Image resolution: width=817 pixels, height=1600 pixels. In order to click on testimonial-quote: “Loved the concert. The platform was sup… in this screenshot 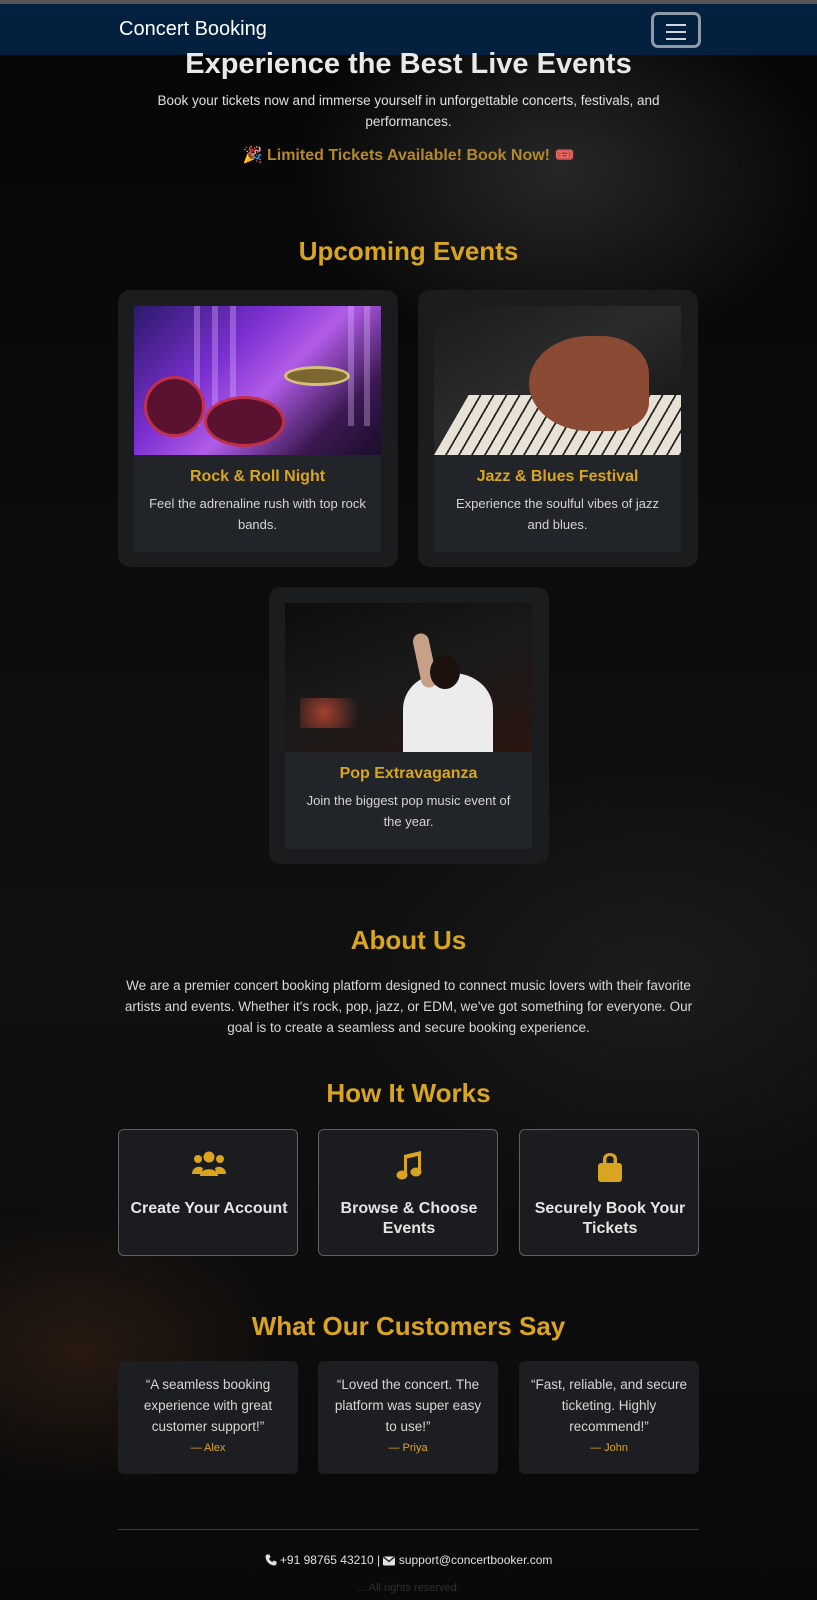, I will do `click(408, 1405)`.